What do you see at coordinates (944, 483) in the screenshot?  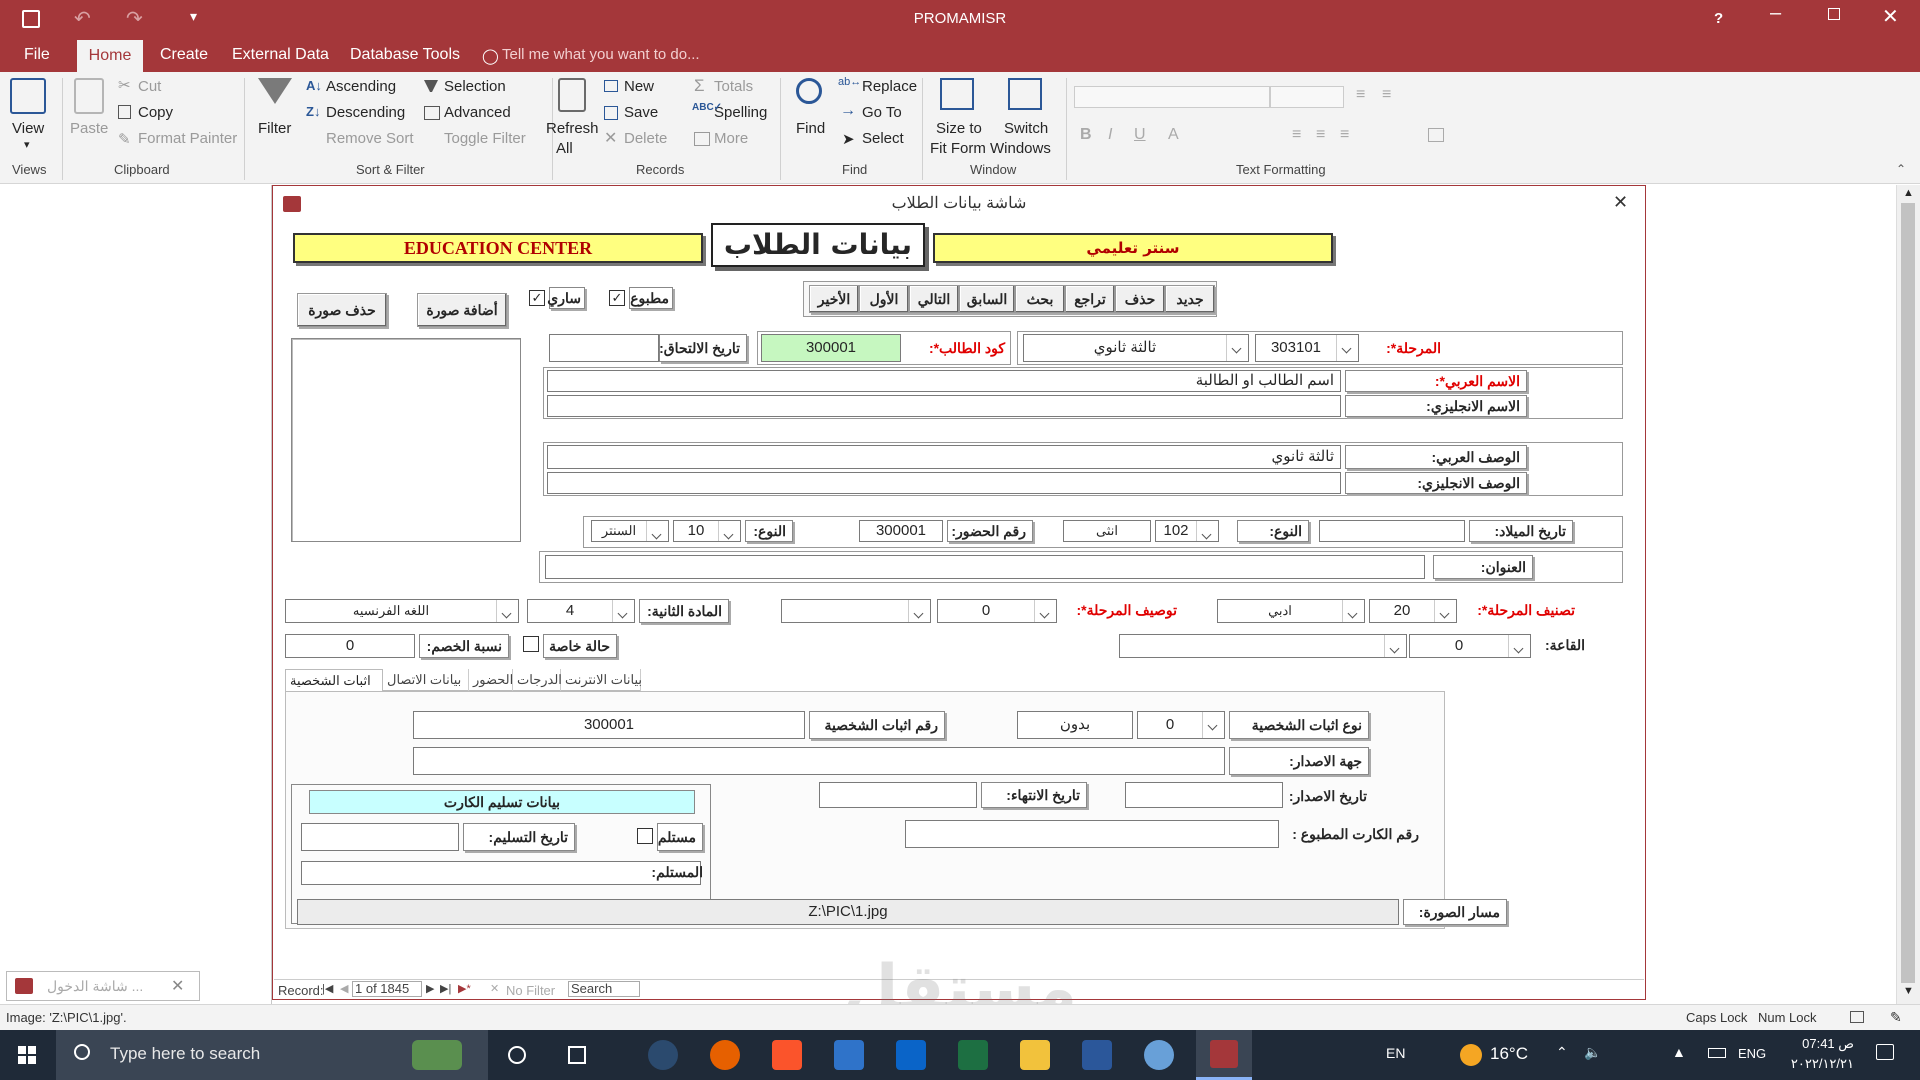 I see `english-desc-field` at bounding box center [944, 483].